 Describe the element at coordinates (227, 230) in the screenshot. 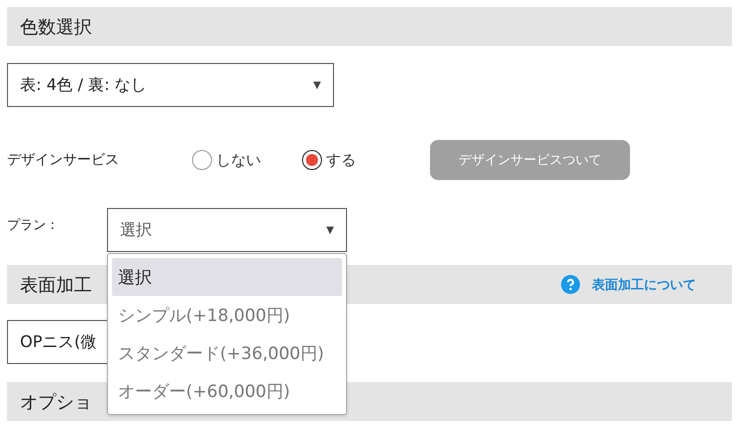

I see `plan-select: 選択 ▼` at that location.